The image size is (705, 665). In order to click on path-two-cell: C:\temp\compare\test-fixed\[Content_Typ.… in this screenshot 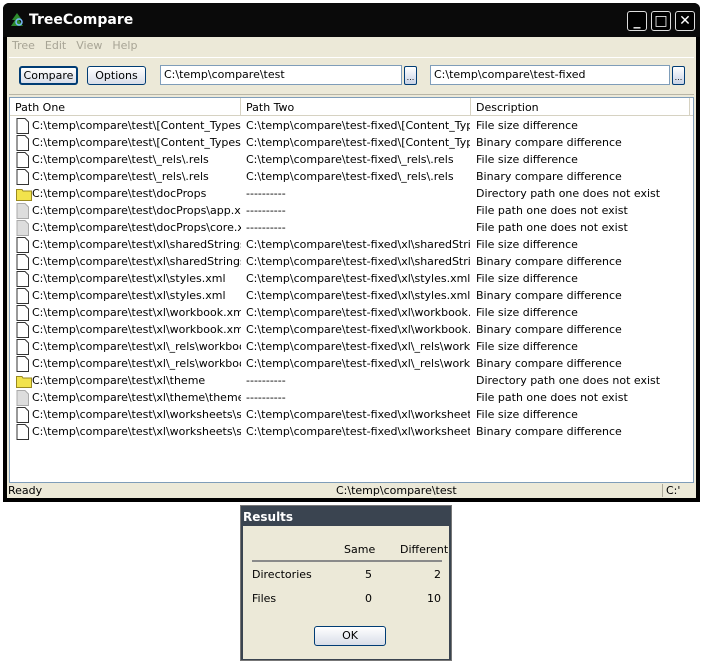, I will do `click(358, 142)`.